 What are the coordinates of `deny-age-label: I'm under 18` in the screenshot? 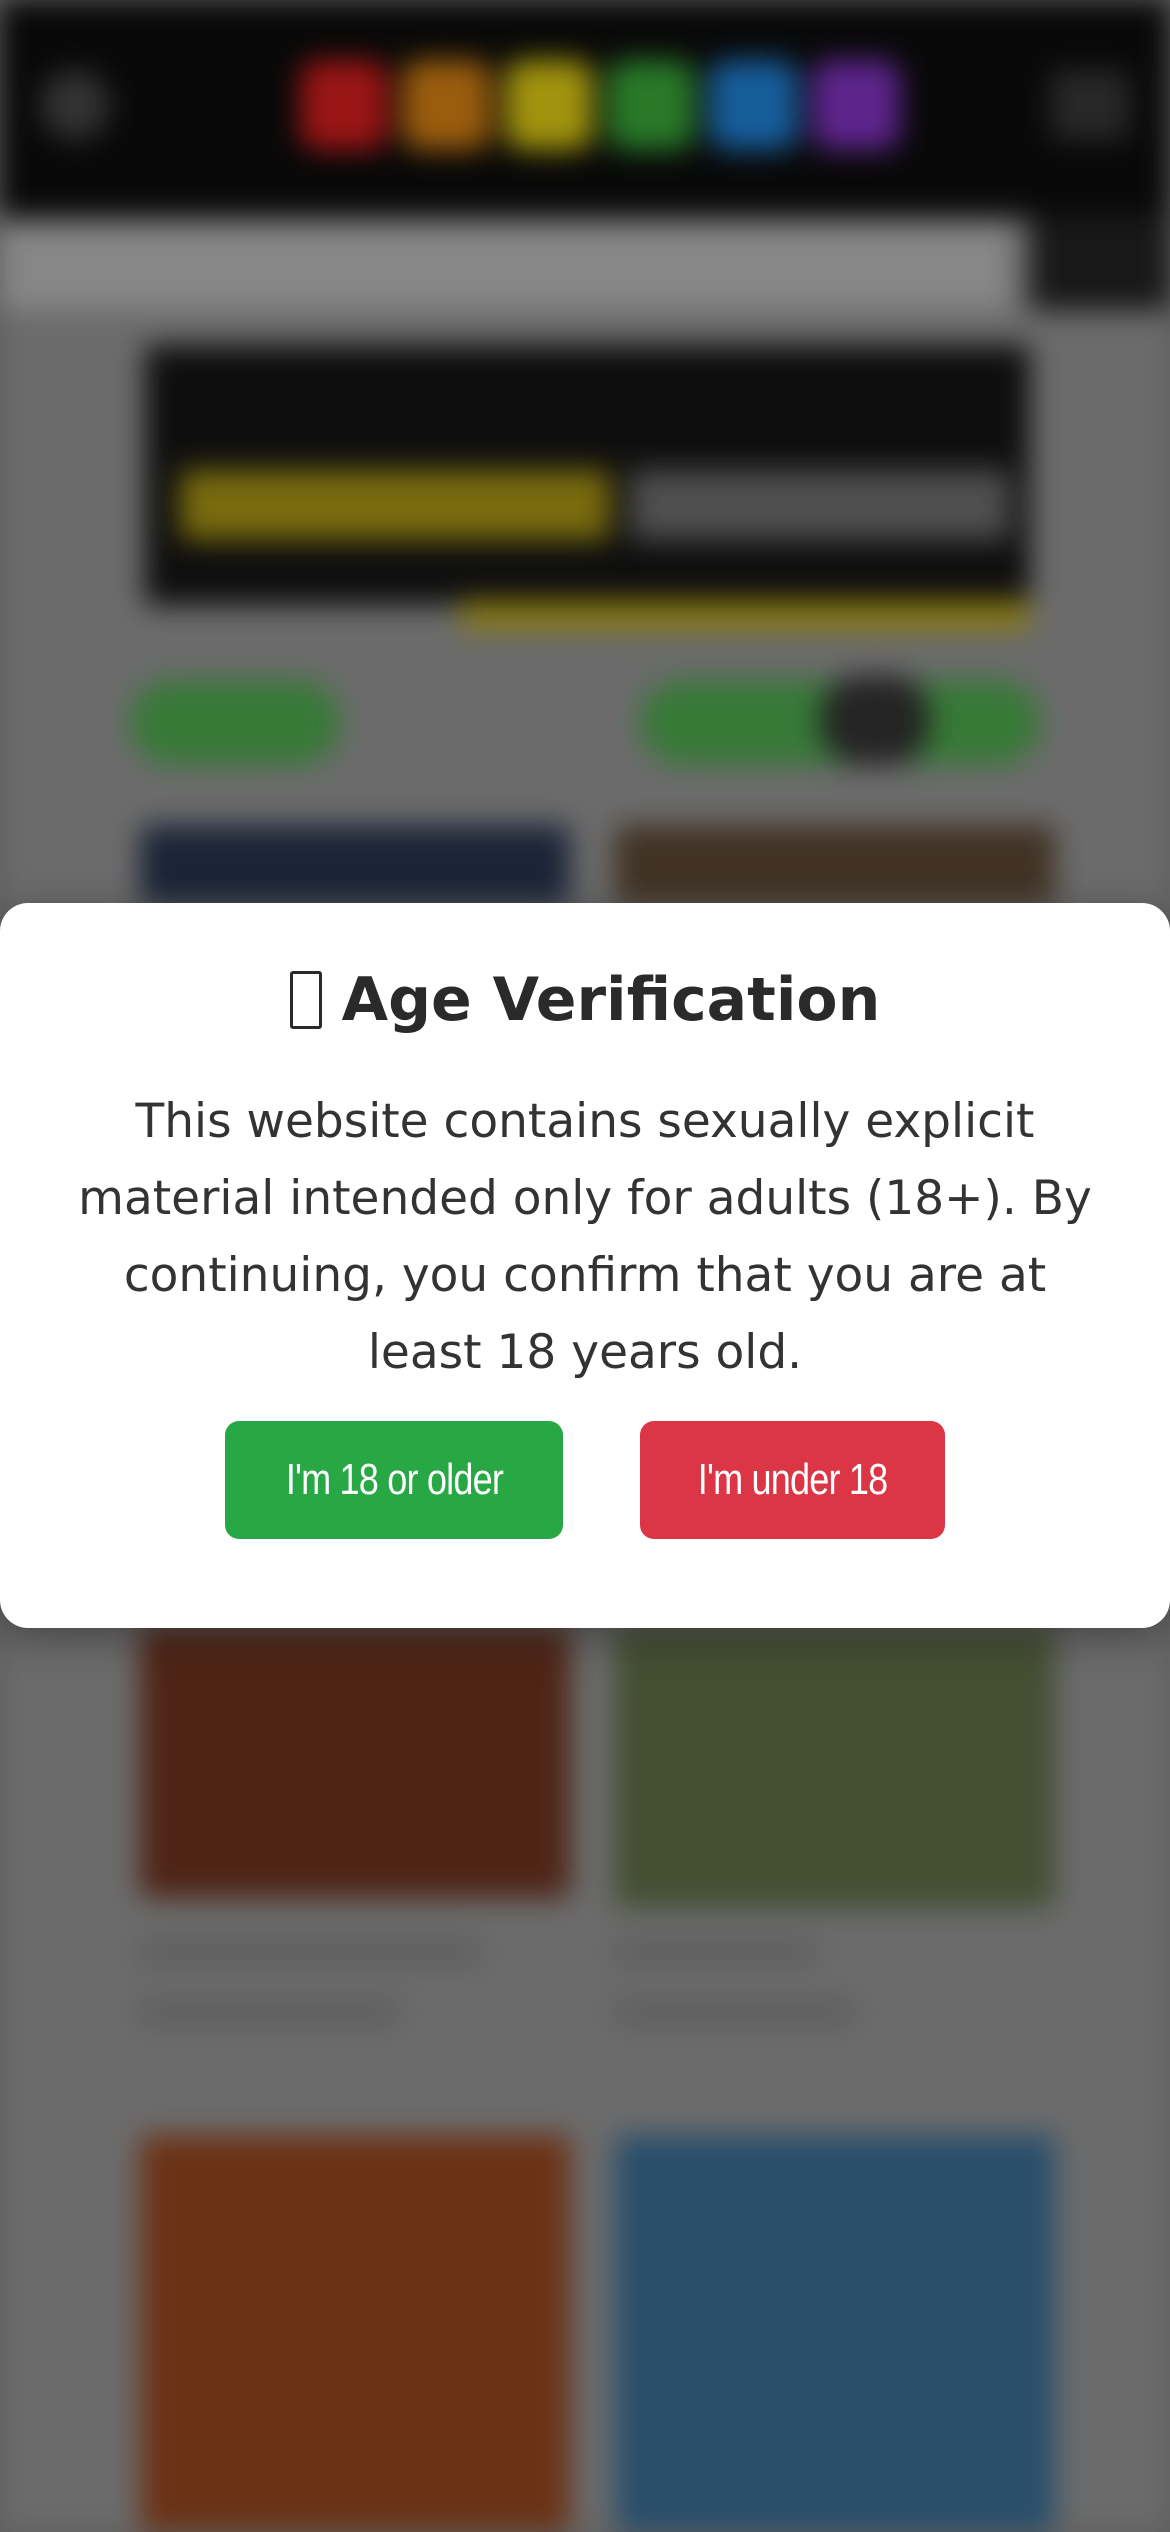 It's located at (792, 1479).